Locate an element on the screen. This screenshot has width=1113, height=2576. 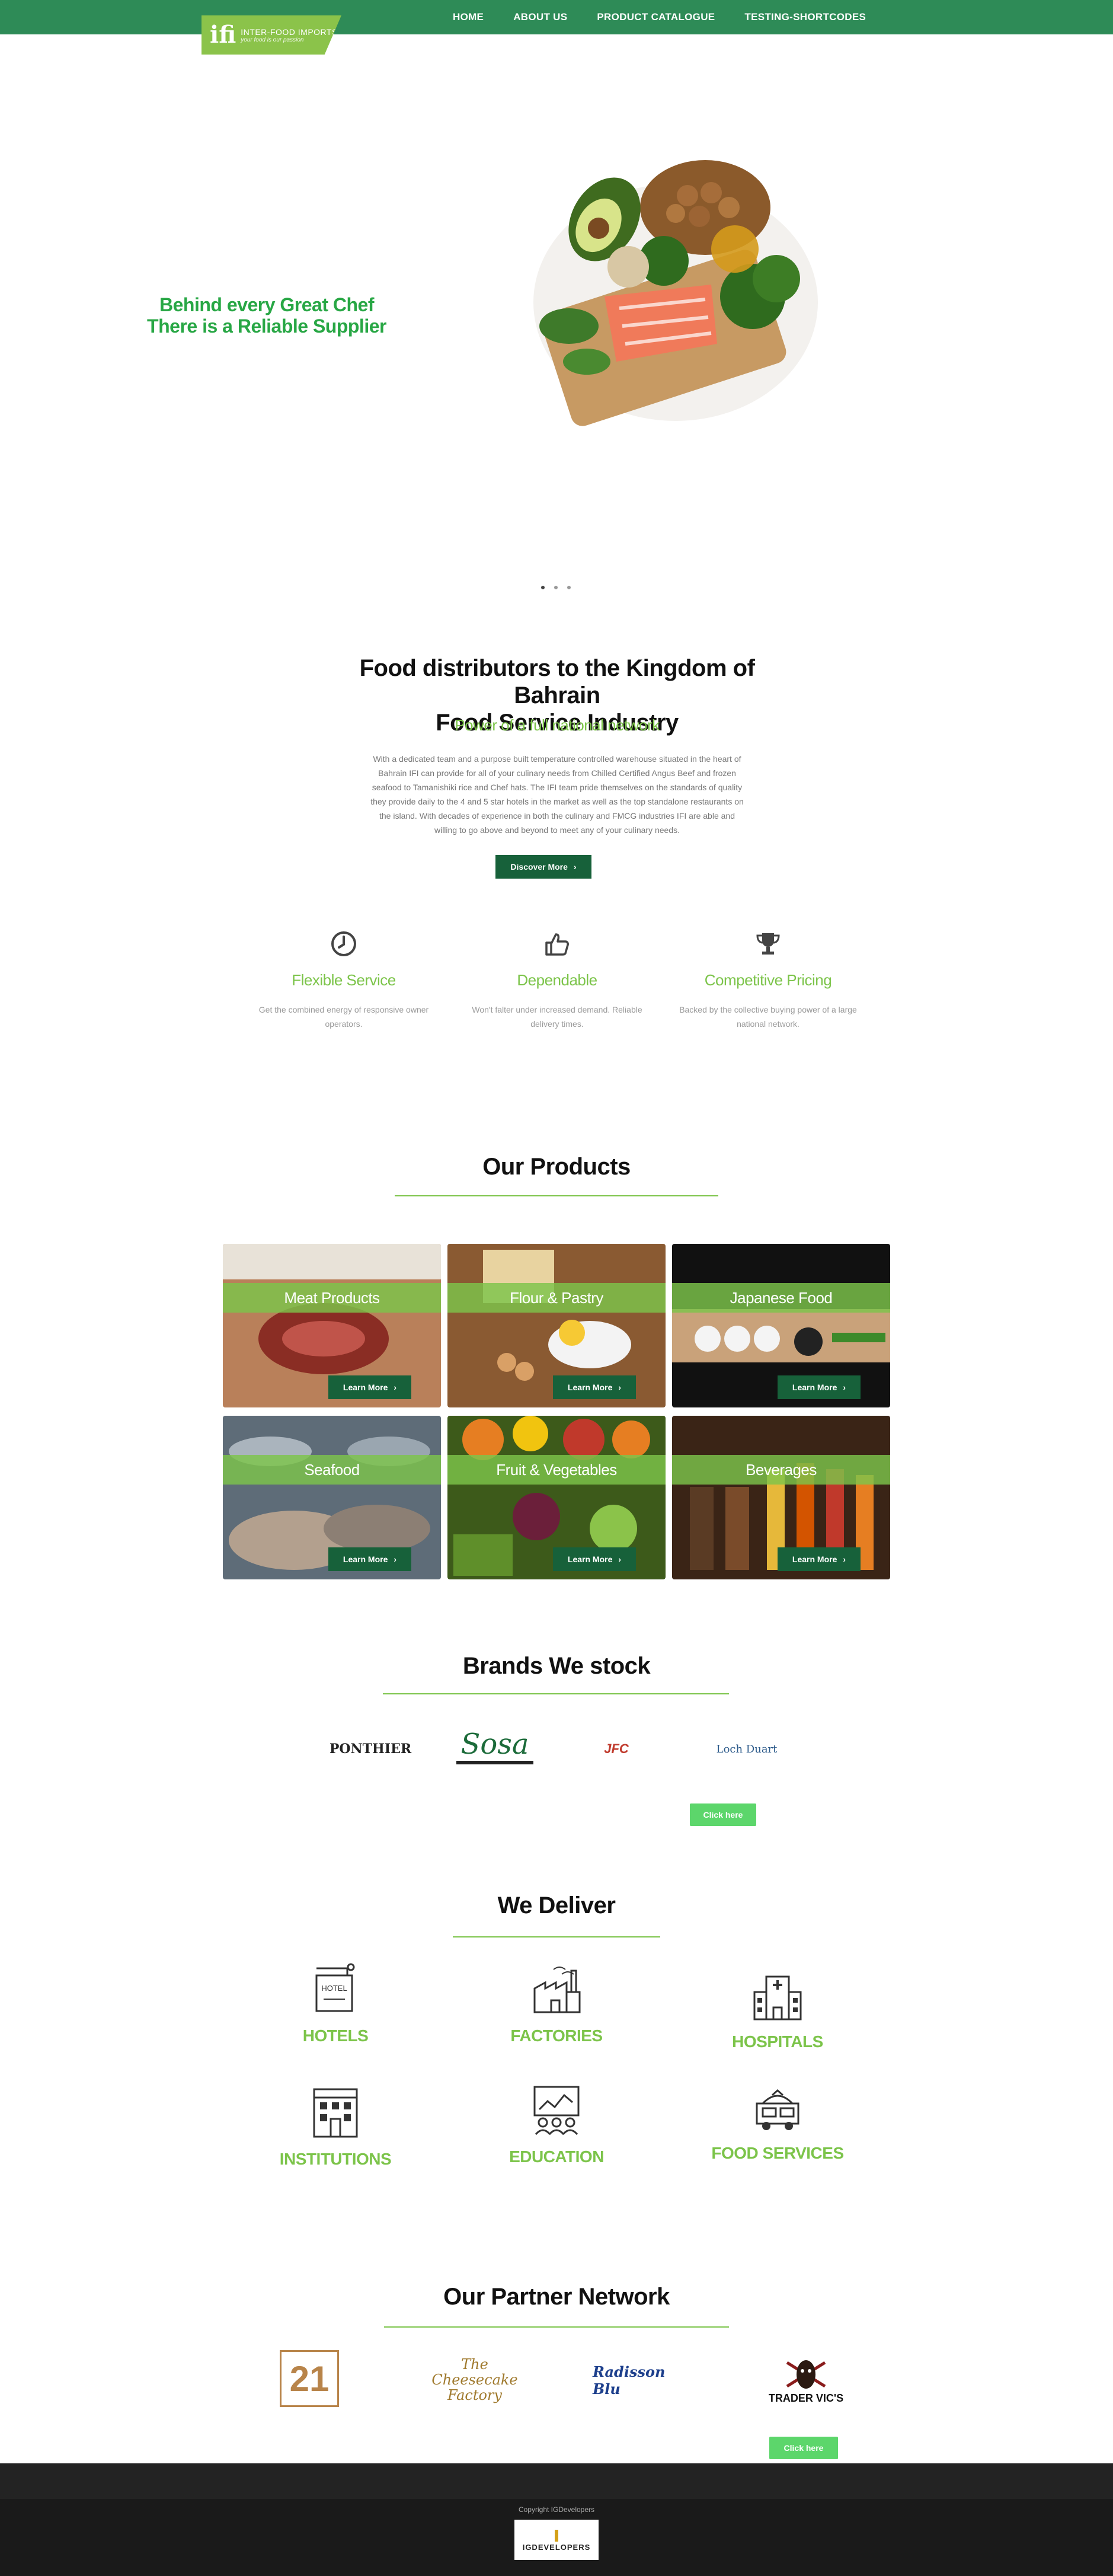
product-card-meat: Meat Products Learn More › is located at coordinates (332, 1325).